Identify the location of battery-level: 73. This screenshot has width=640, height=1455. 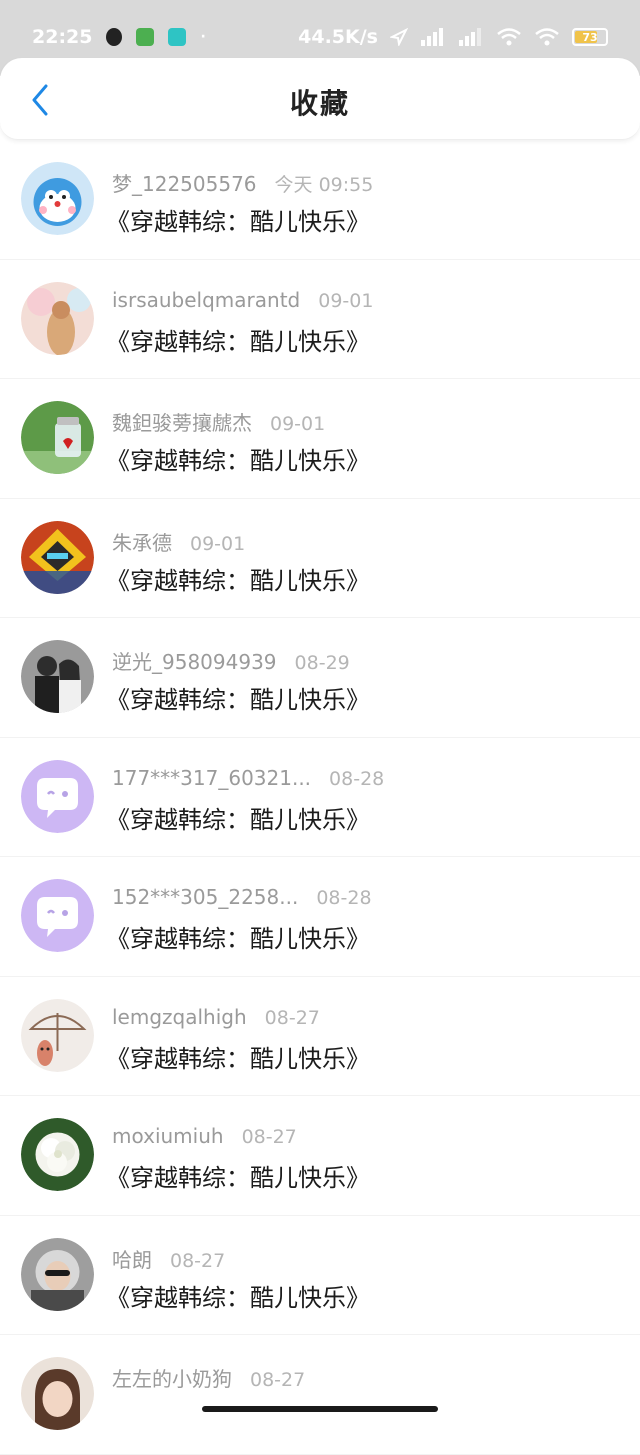
(590, 37).